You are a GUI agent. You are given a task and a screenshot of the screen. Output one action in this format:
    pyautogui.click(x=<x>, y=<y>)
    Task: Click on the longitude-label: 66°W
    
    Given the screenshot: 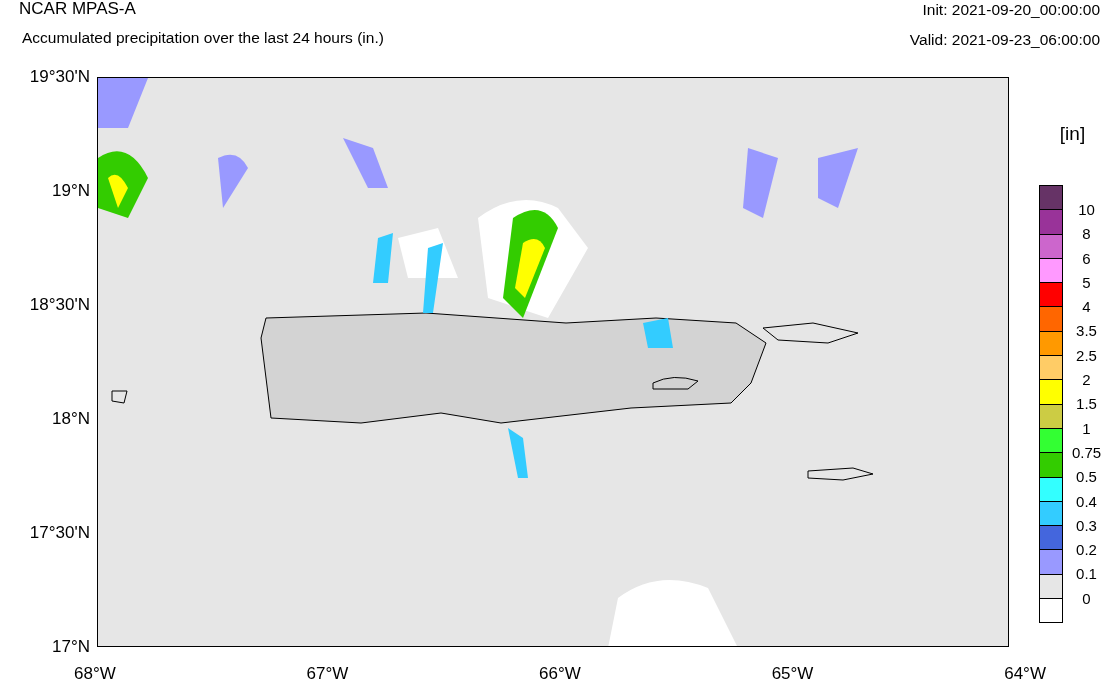 What is the action you would take?
    pyautogui.click(x=560, y=674)
    